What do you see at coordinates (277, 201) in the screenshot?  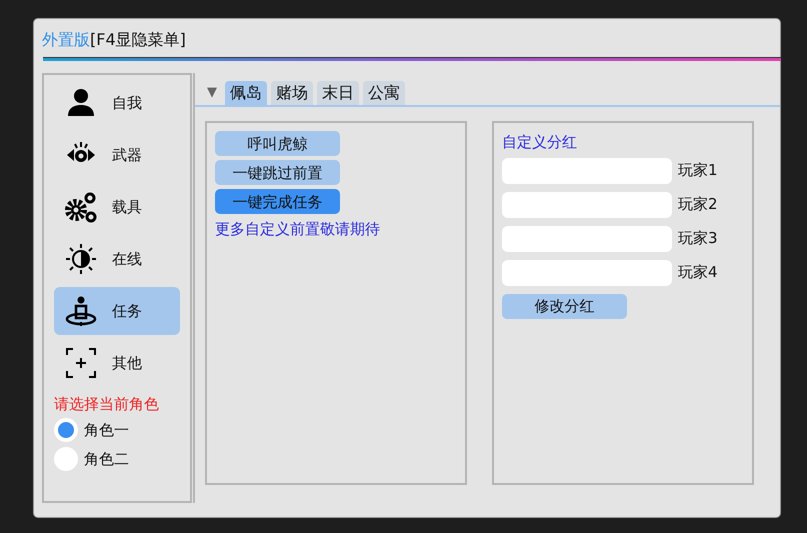 I see `action-button: 一键完成任务` at bounding box center [277, 201].